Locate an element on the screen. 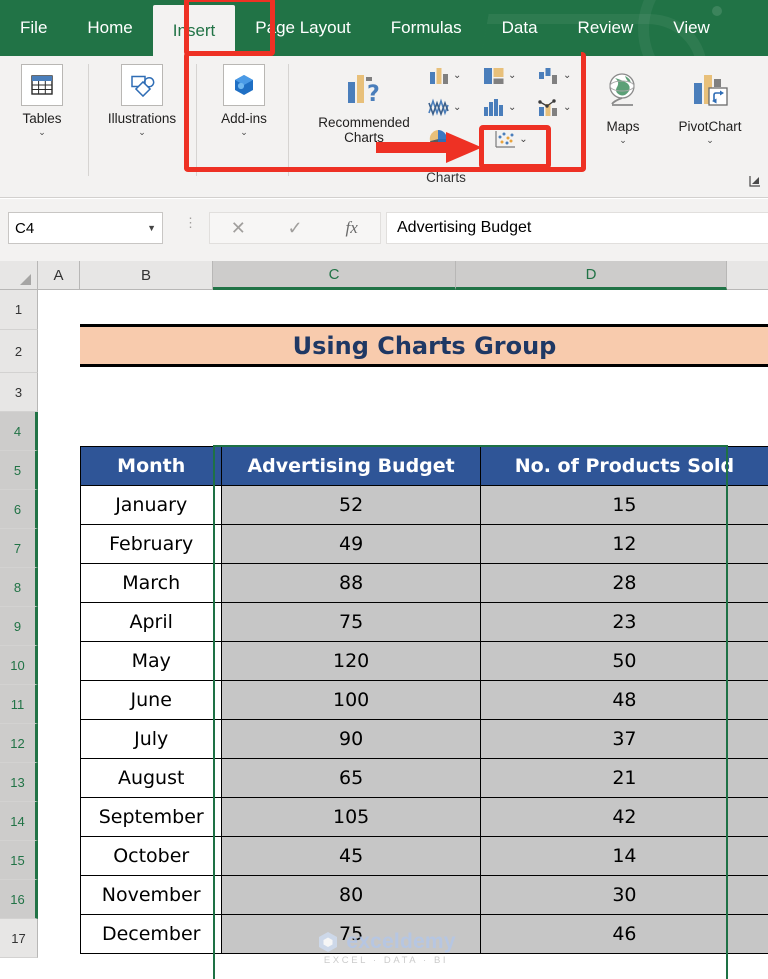  cell-month: March is located at coordinates (151, 583).